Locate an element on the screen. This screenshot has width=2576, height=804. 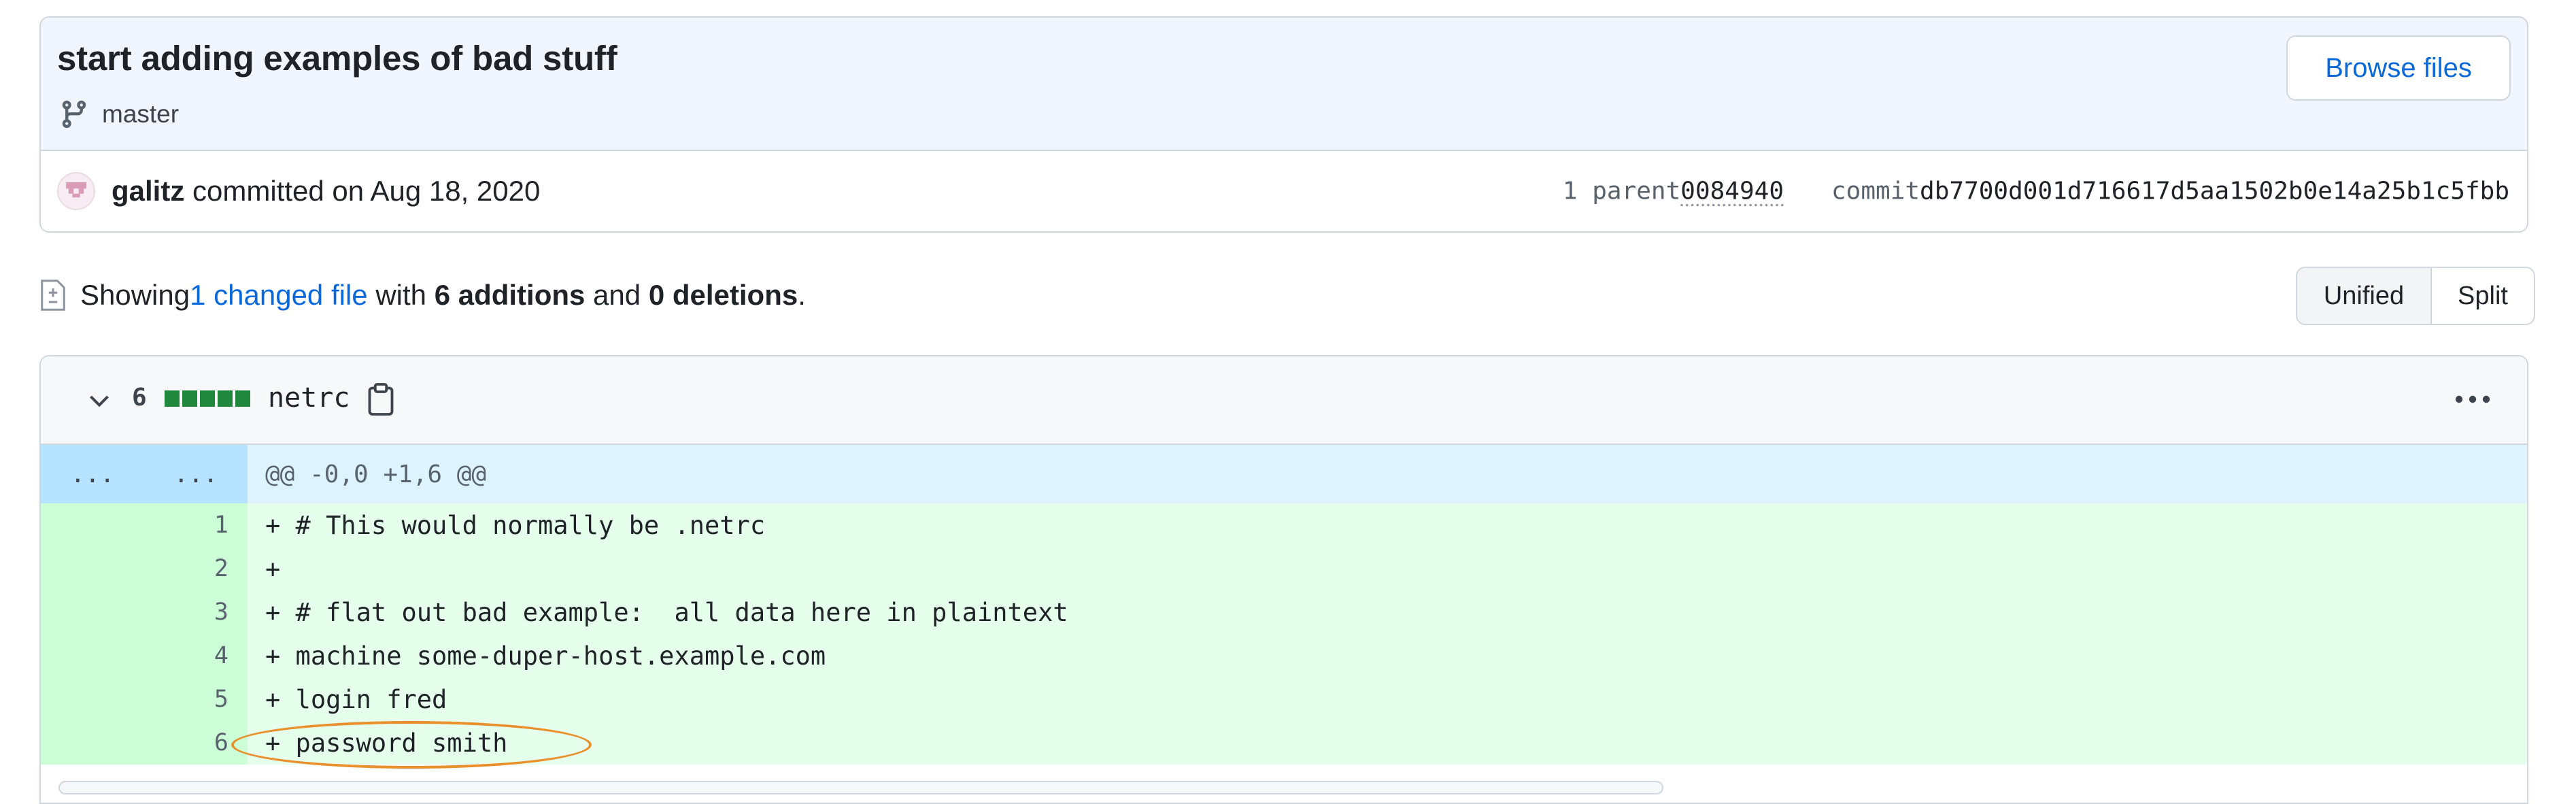
branch-row: master is located at coordinates (118, 114).